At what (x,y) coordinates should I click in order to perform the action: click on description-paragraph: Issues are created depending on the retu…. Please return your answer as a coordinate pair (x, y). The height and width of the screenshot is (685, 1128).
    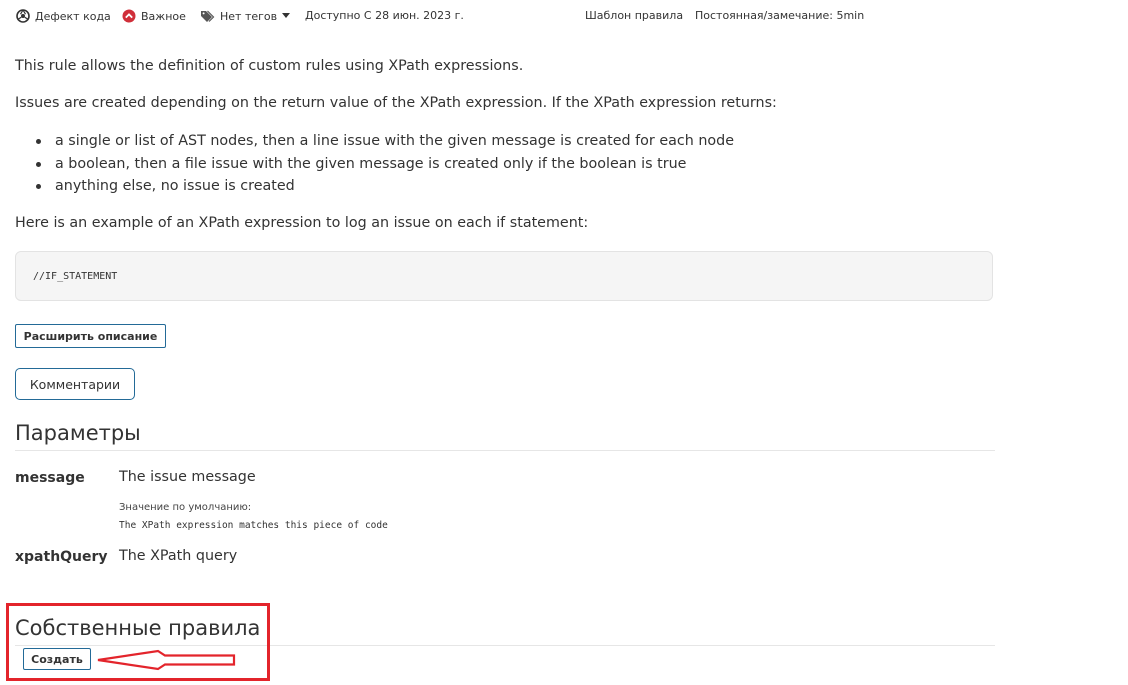
    Looking at the image, I should click on (396, 103).